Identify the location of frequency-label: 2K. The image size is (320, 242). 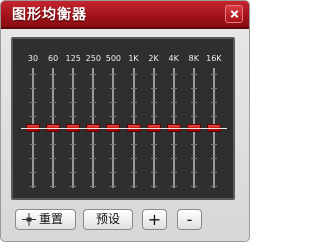
(153, 58).